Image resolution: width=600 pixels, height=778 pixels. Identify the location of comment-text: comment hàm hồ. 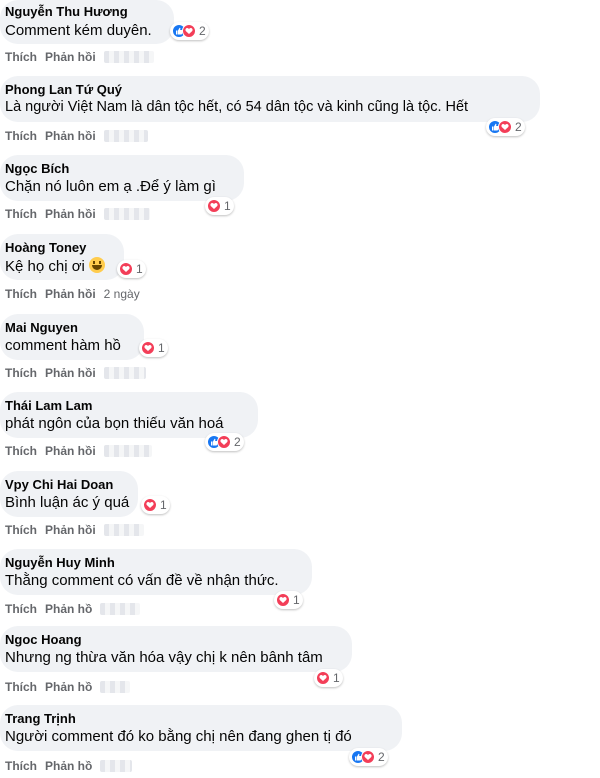
(63, 345).